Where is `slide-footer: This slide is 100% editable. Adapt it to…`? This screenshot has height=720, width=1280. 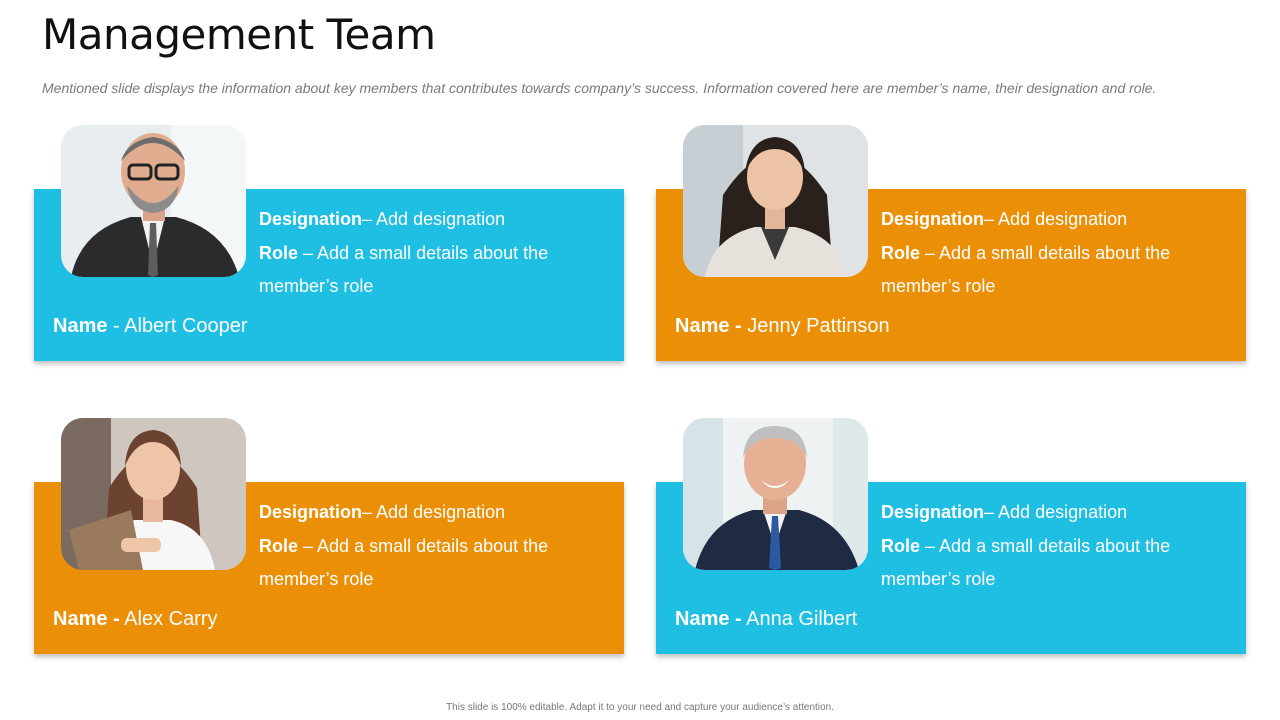 slide-footer: This slide is 100% editable. Adapt it to… is located at coordinates (640, 707).